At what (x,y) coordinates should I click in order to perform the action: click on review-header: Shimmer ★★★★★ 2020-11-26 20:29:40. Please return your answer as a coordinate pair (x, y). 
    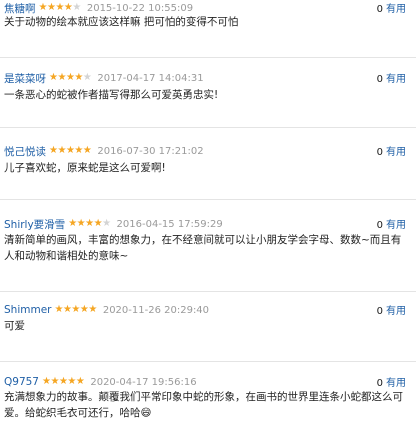
    Looking at the image, I should click on (106, 310).